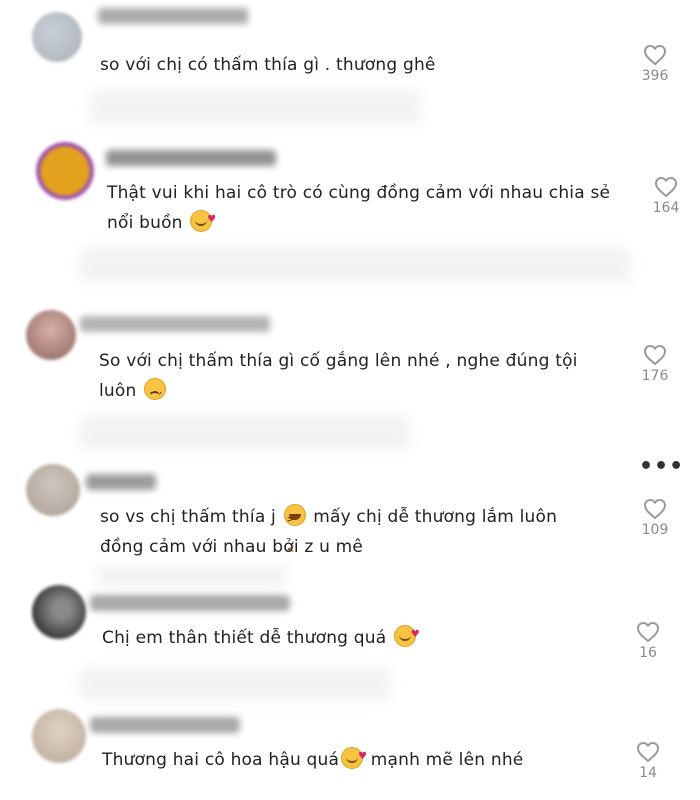  What do you see at coordinates (294, 534) in the screenshot?
I see `laughing-face-icon` at bounding box center [294, 534].